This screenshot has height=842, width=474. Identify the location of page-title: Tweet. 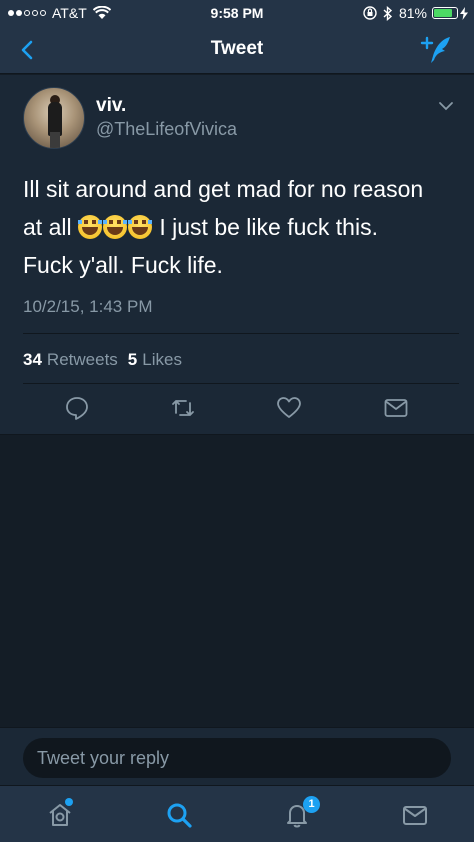
(237, 48).